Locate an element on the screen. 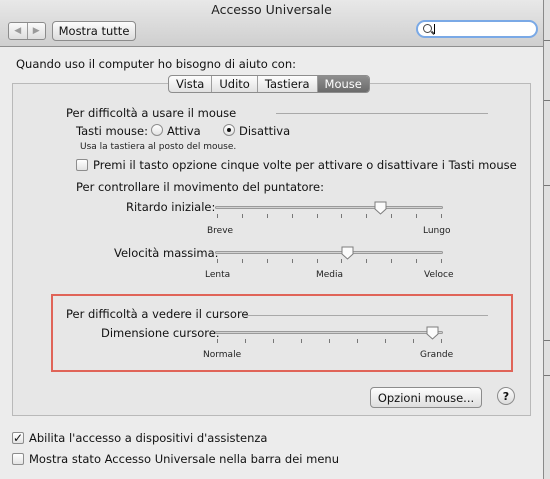 This screenshot has height=479, width=550. checkmark-icon: ✓ is located at coordinates (18, 438).